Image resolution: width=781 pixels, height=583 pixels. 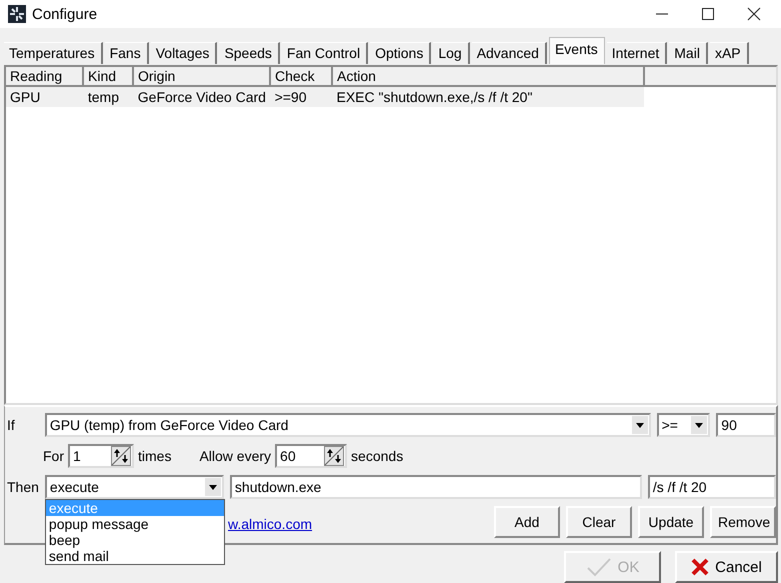 I want to click on tab: Mail, so click(x=688, y=53).